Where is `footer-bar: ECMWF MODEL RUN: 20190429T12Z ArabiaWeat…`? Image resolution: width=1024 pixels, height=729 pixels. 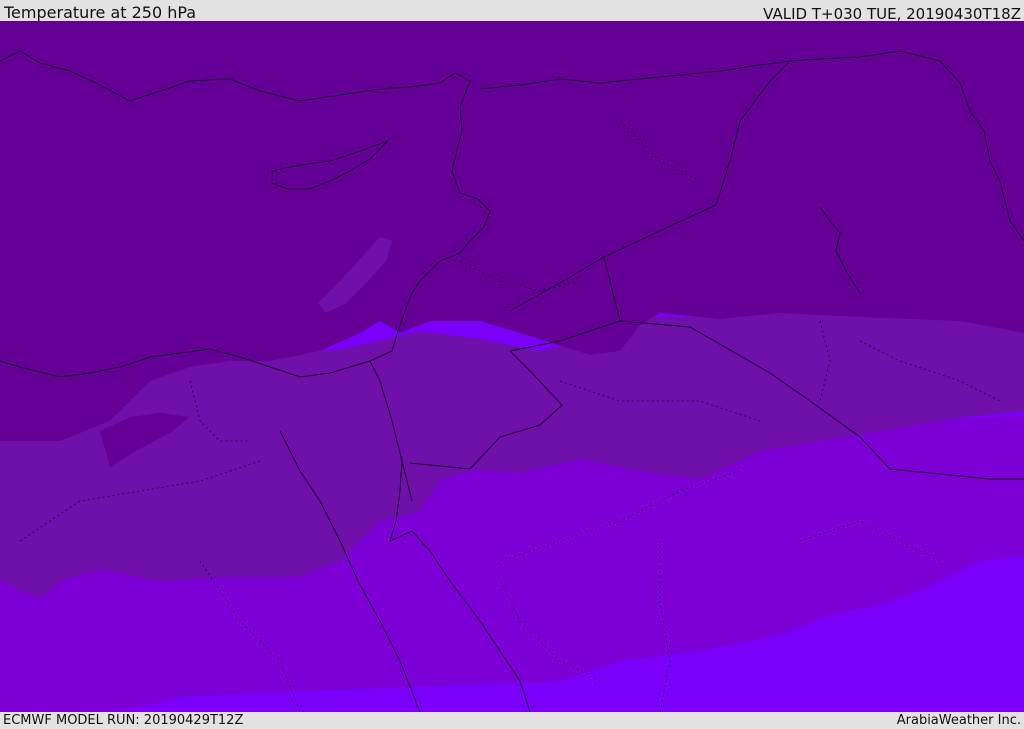
footer-bar: ECMWF MODEL RUN: 20190429T12Z ArabiaWeat… is located at coordinates (512, 720).